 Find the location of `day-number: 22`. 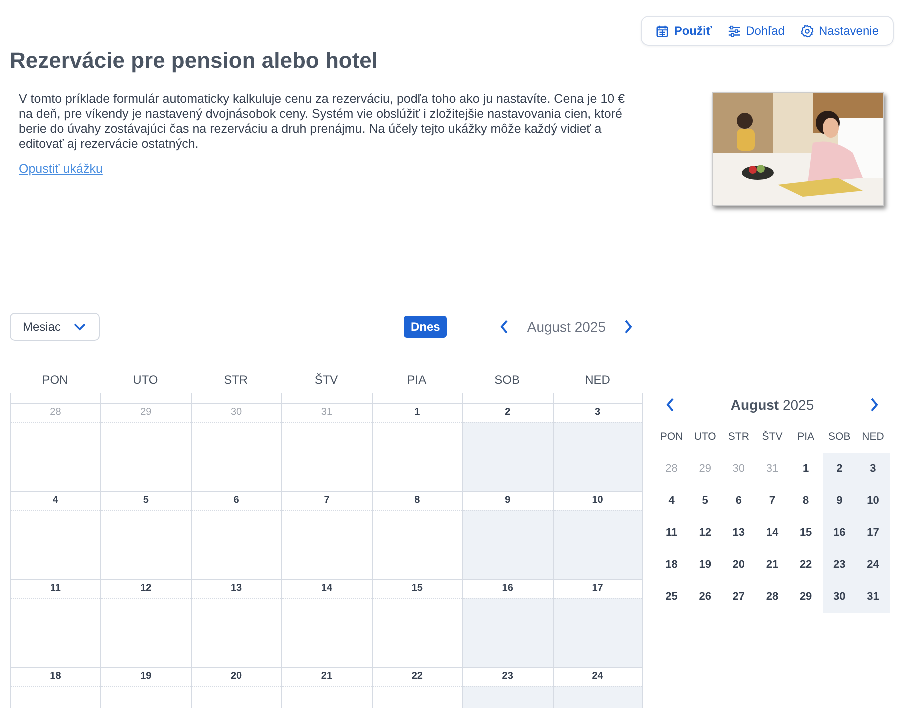

day-number: 22 is located at coordinates (806, 565).